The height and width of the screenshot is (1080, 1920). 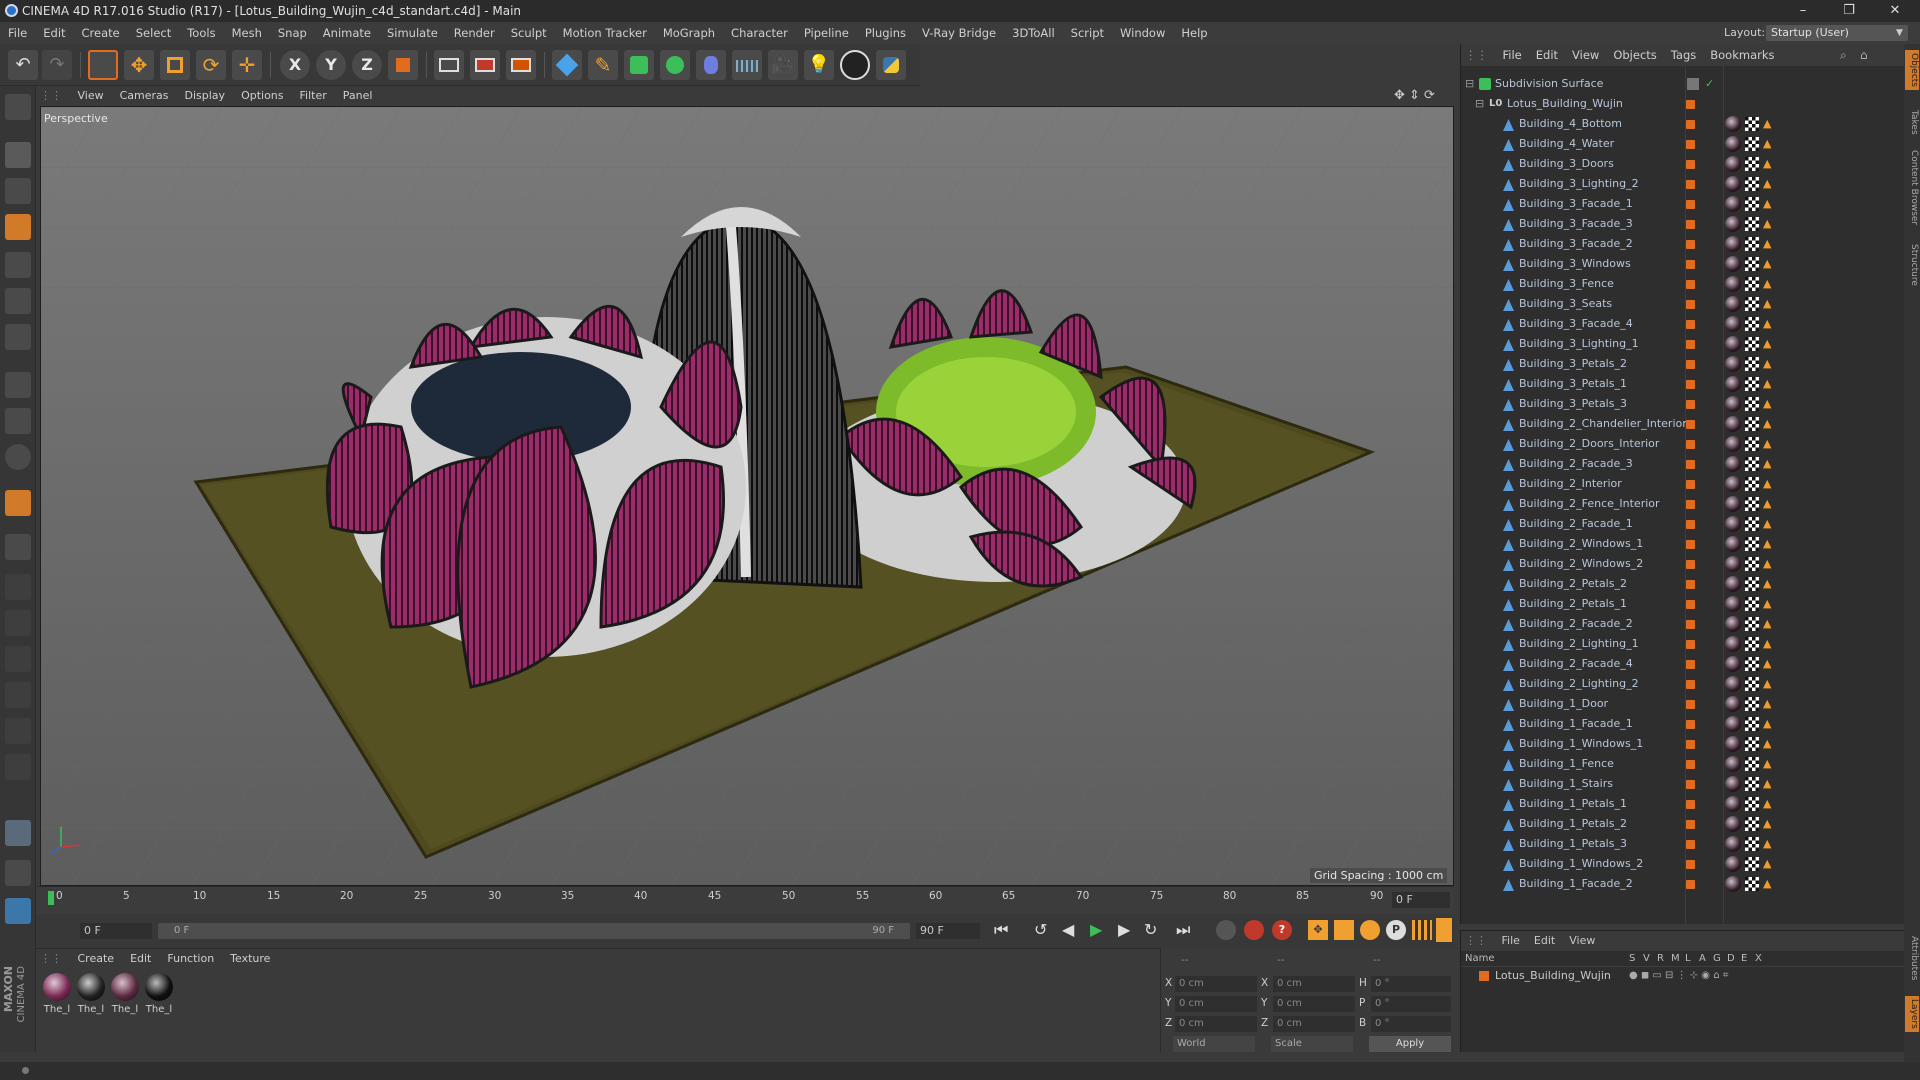 I want to click on object-row: Building_2_Chandelier_Interior ▲, so click(x=1683, y=424).